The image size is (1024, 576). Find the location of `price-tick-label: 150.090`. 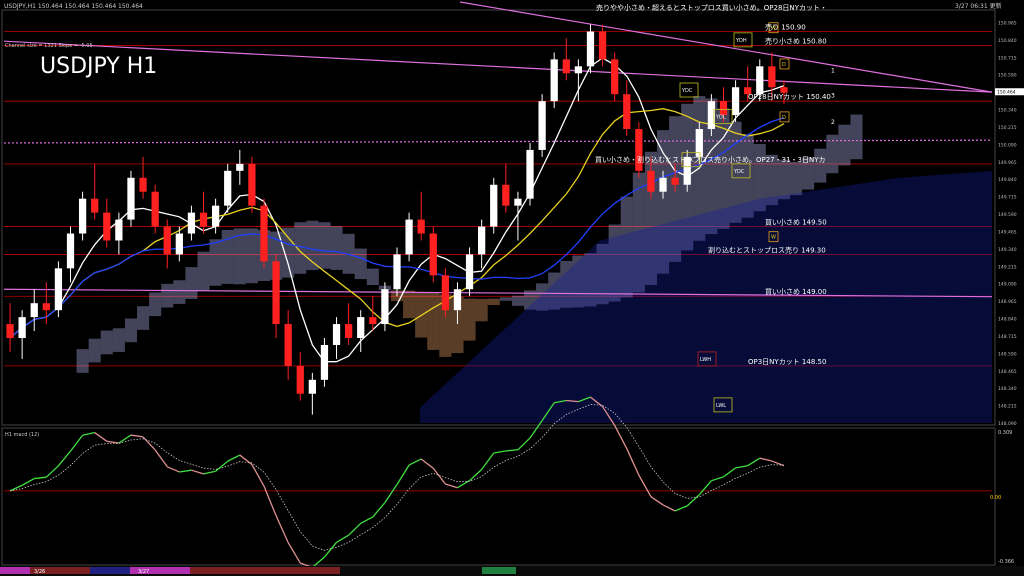

price-tick-label: 150.090 is located at coordinates (1007, 145).